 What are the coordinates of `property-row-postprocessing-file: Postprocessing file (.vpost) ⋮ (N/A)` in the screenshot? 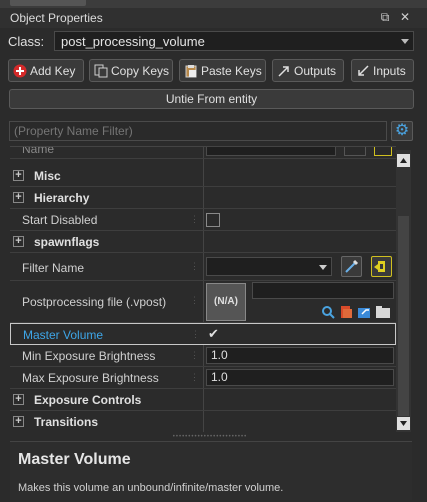 It's located at (203, 302).